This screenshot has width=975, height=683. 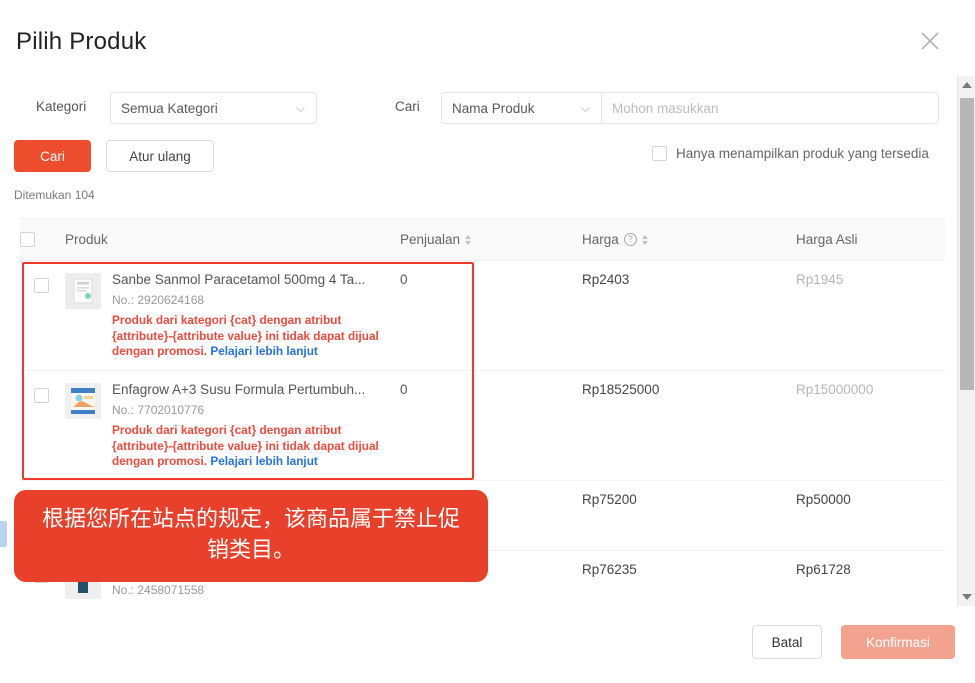 I want to click on kategori-select-value: Semua Kategori, so click(x=169, y=108).